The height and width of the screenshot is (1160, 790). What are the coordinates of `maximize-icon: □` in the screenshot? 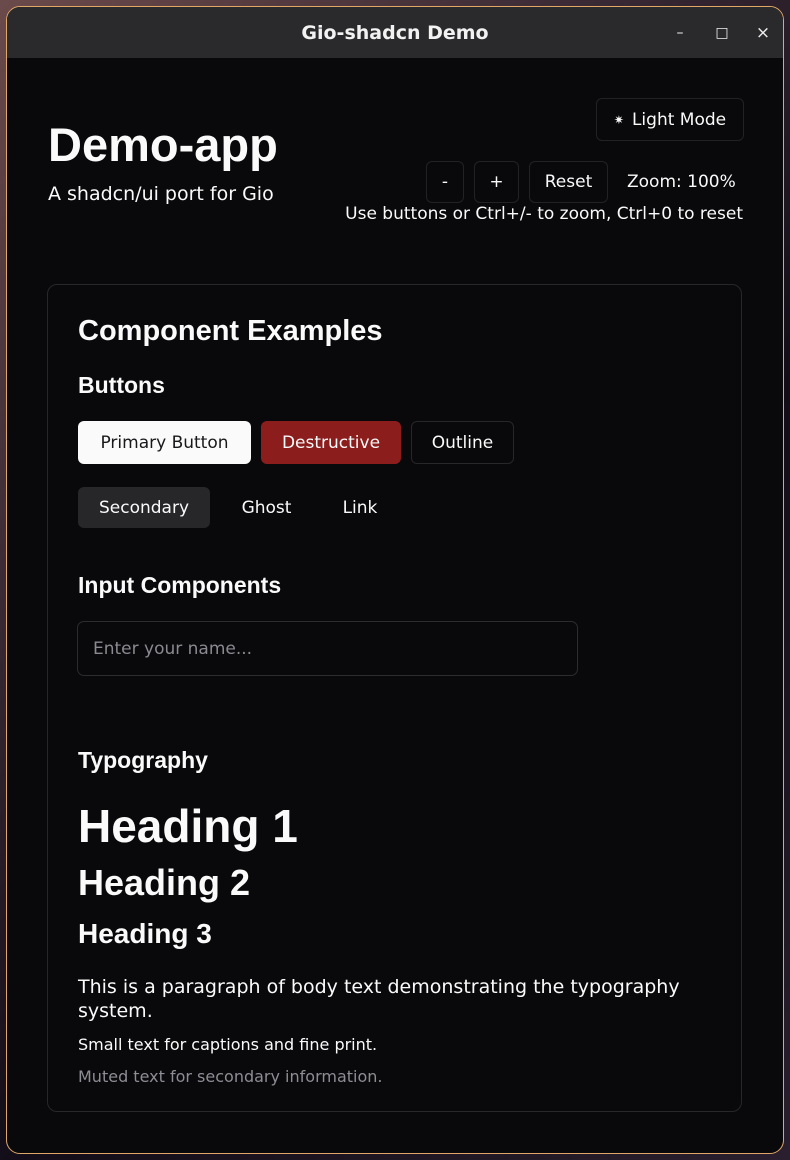 It's located at (722, 32).